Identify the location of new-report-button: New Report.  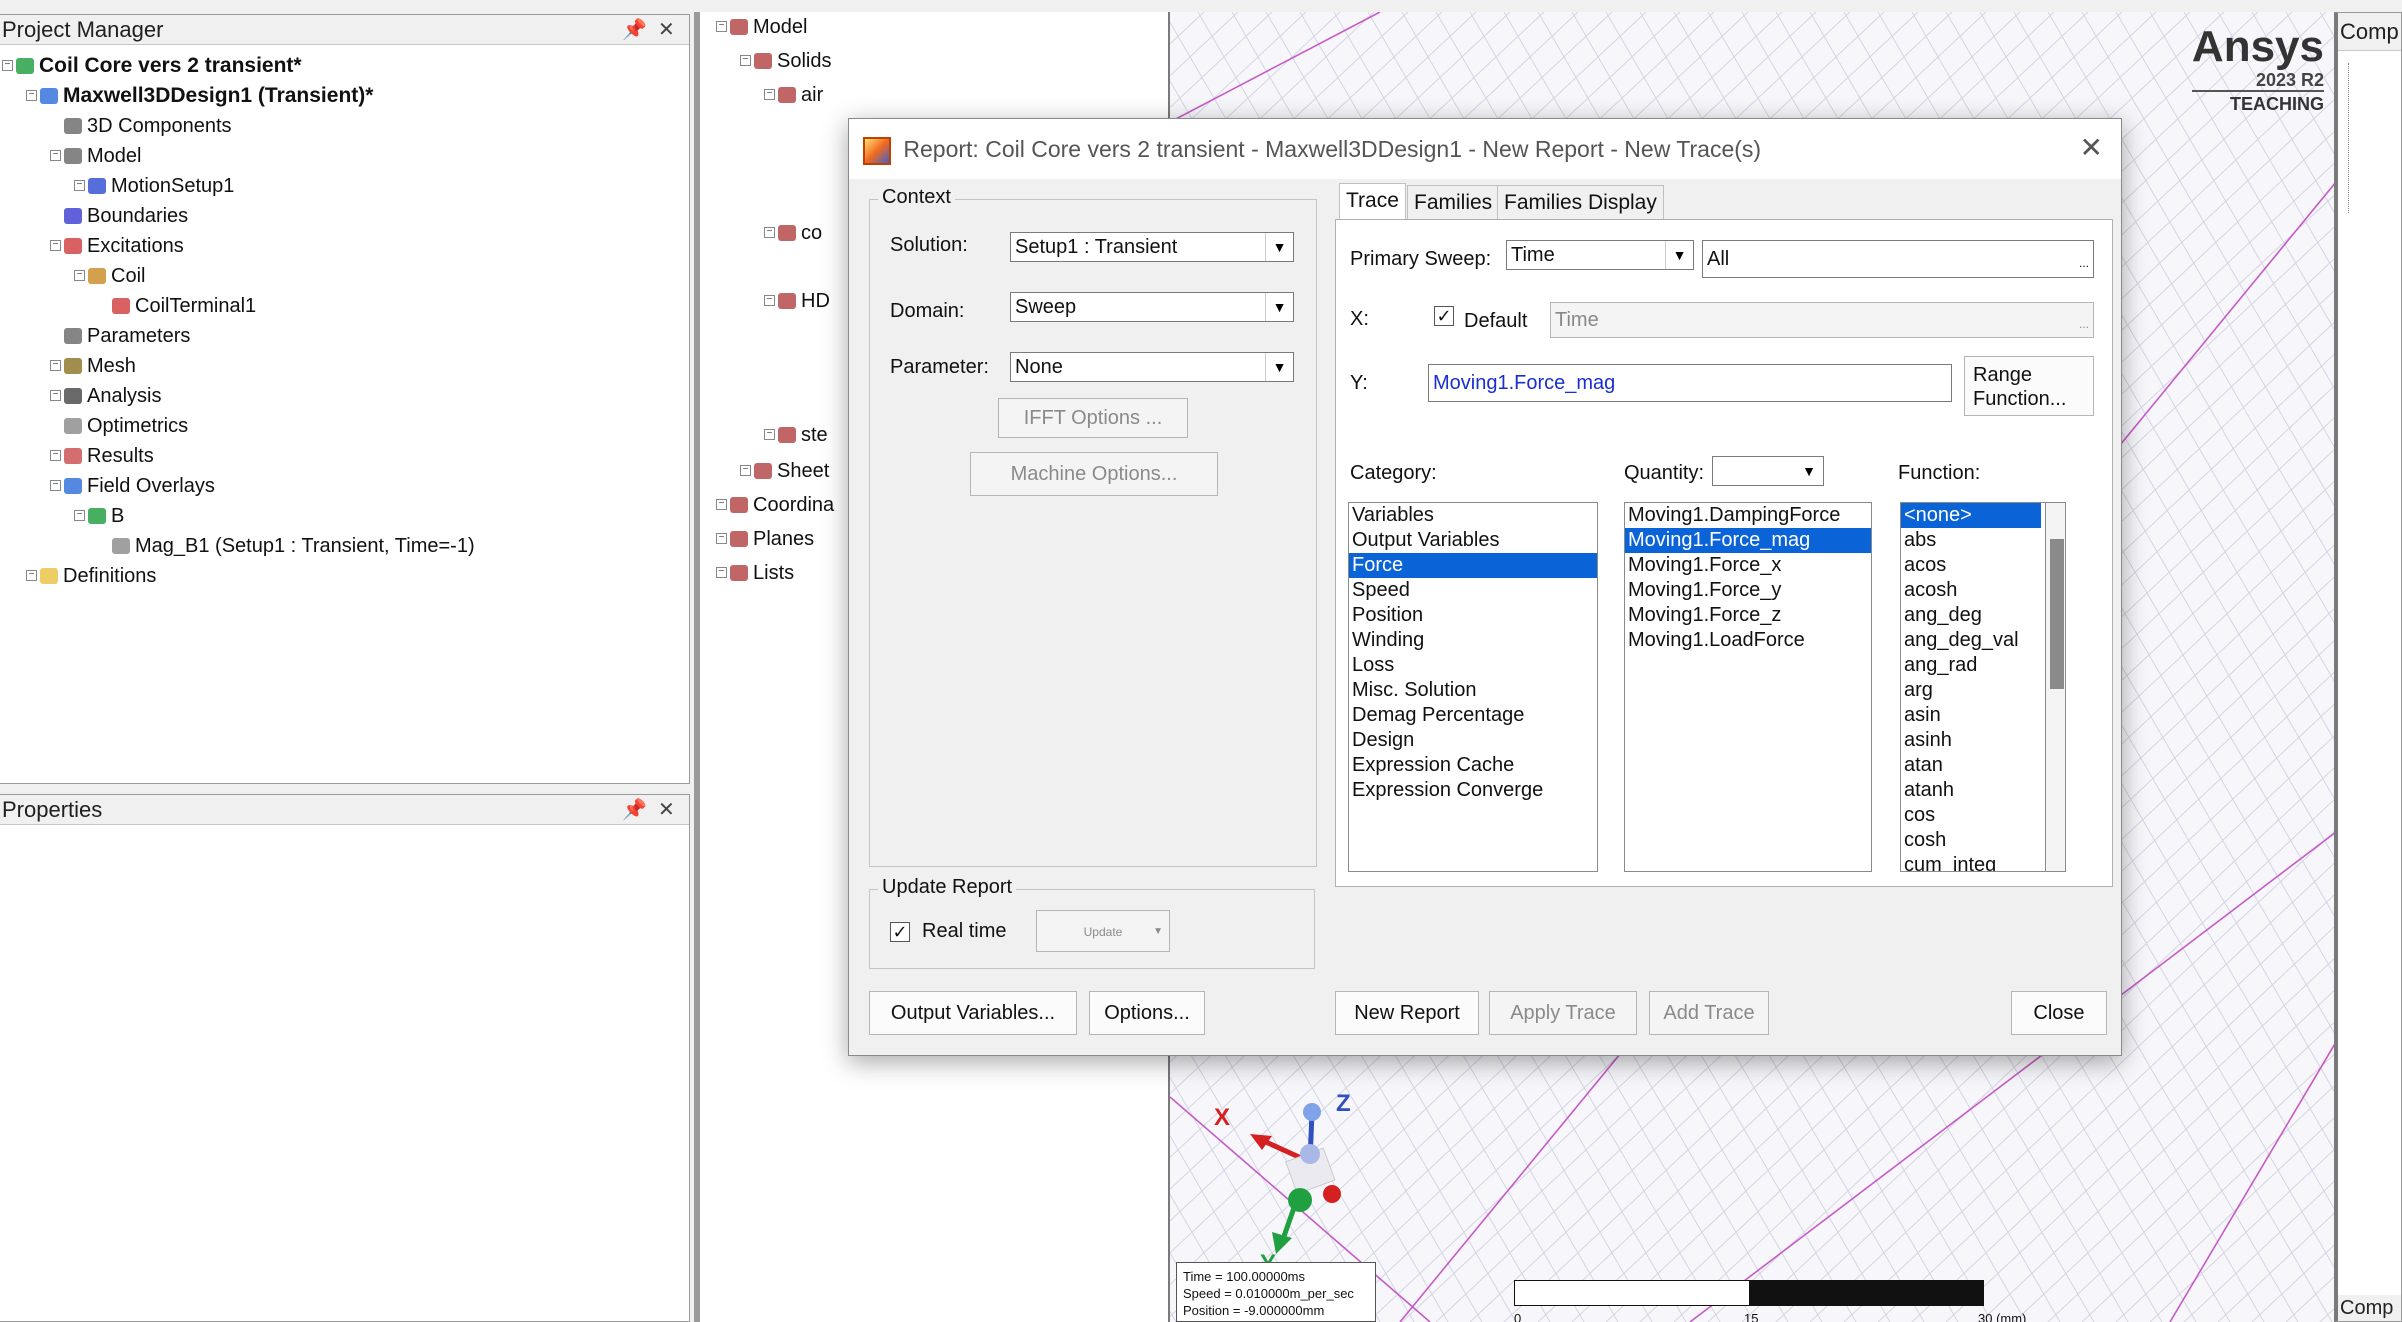
(1407, 1013).